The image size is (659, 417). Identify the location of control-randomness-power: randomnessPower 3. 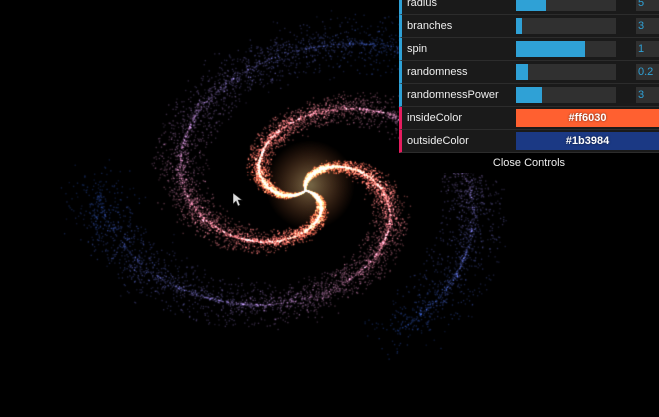
(529, 95).